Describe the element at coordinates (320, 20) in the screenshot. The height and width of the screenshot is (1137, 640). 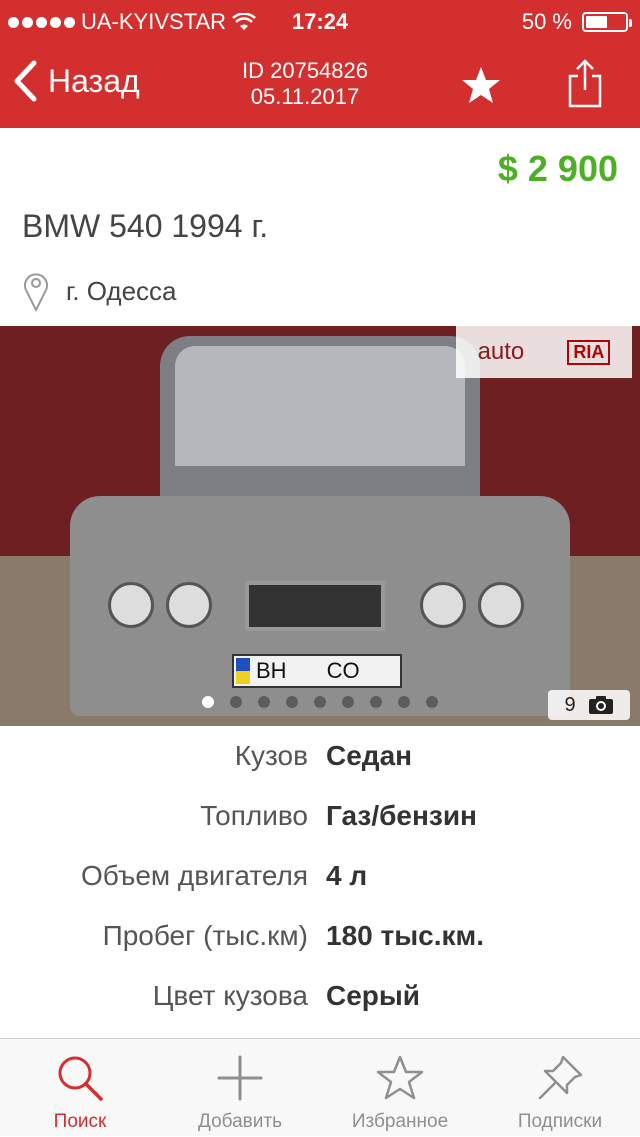
I see `status-bar: UA-KYIVSTAR 17:24 50 %` at that location.